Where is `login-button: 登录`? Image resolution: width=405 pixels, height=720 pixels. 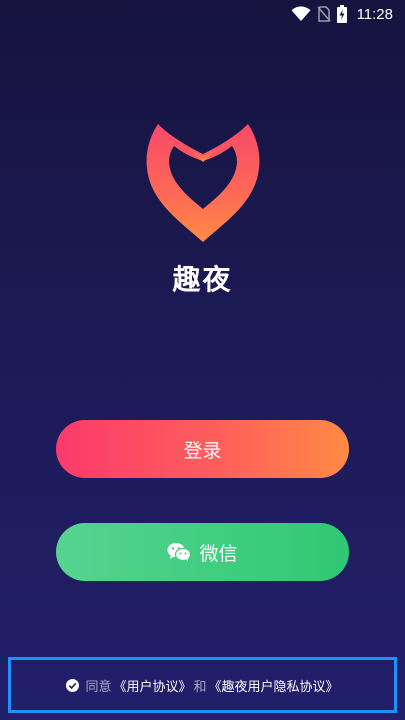 login-button: 登录 is located at coordinates (202, 449).